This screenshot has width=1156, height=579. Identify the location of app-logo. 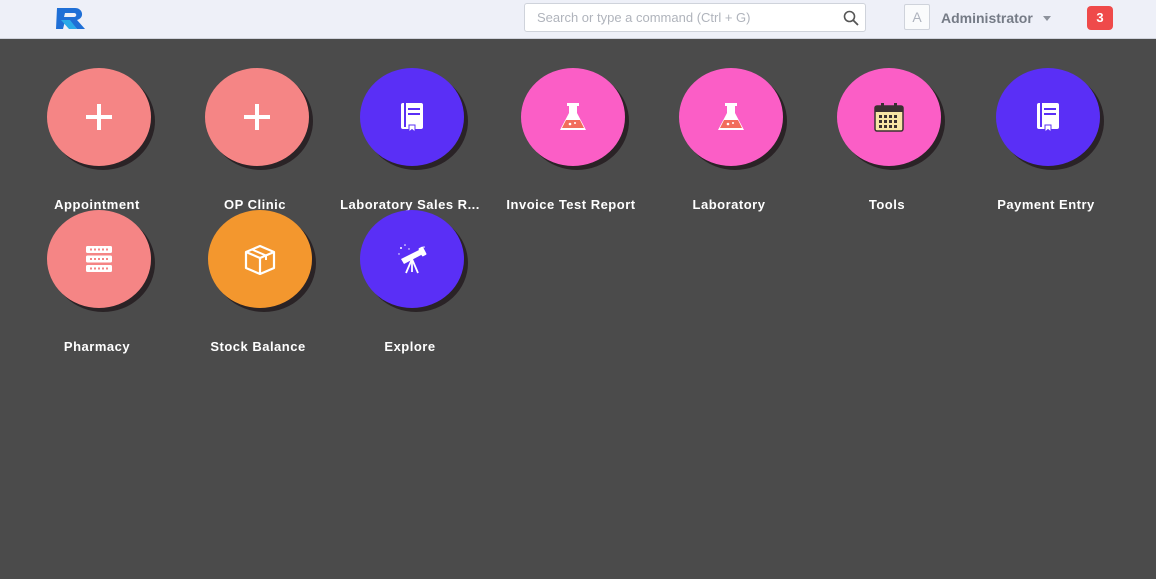
(72, 18).